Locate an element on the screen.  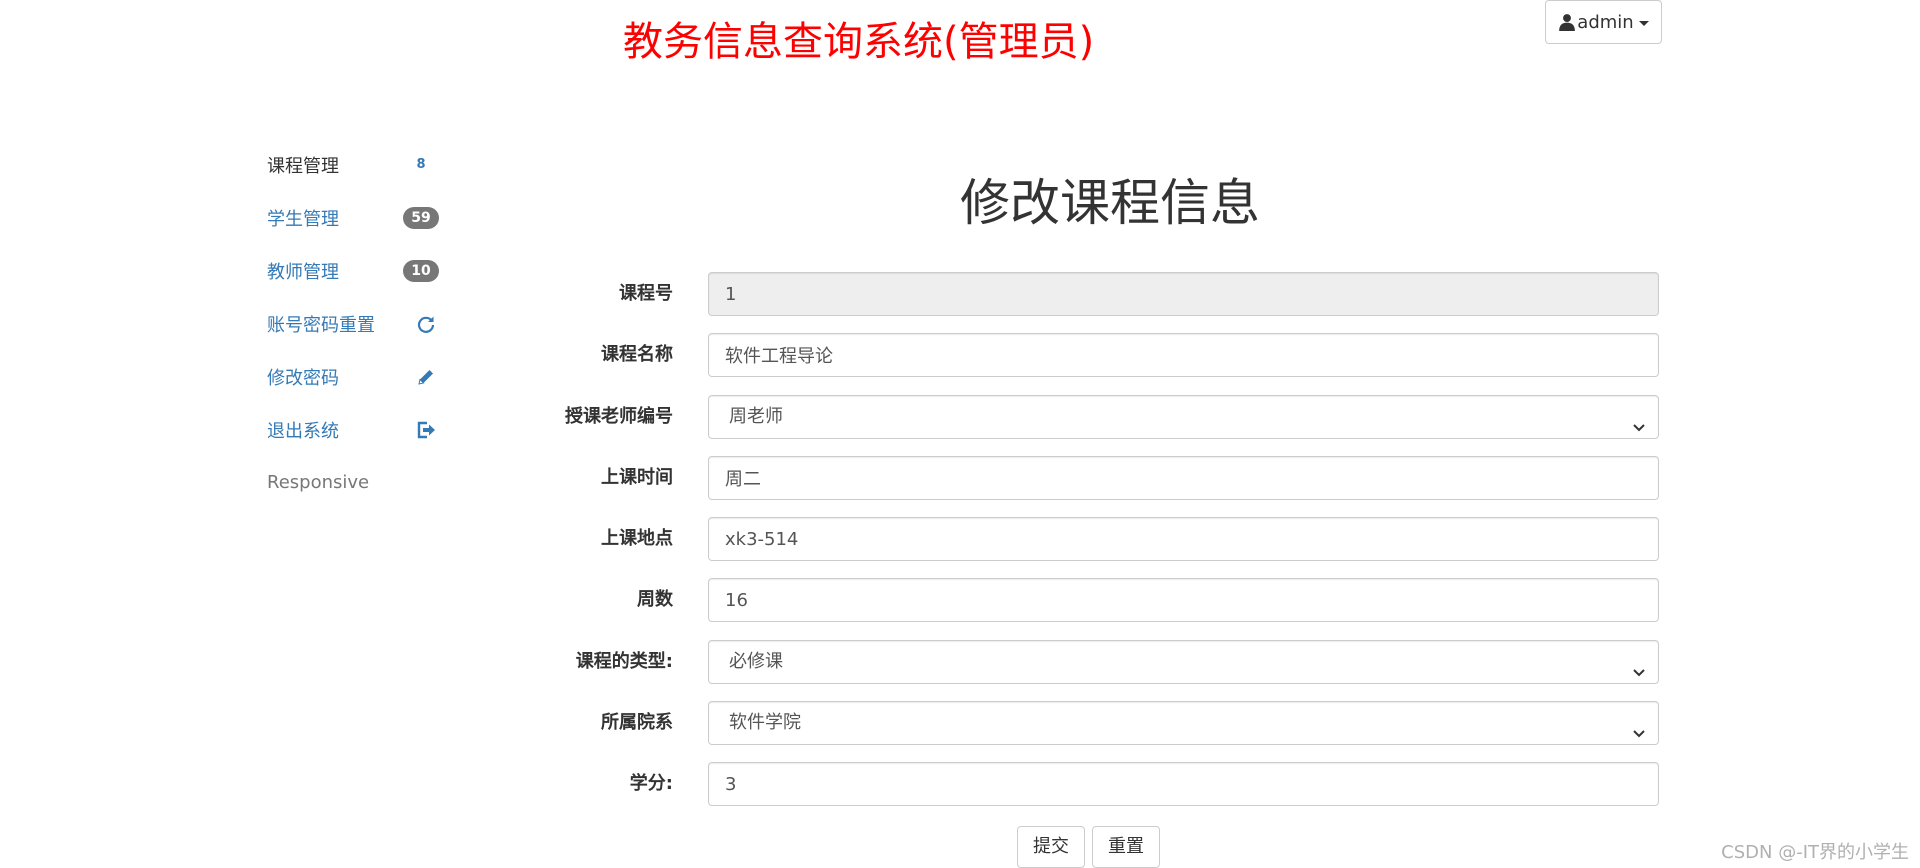
weeks-field is located at coordinates (1183, 600).